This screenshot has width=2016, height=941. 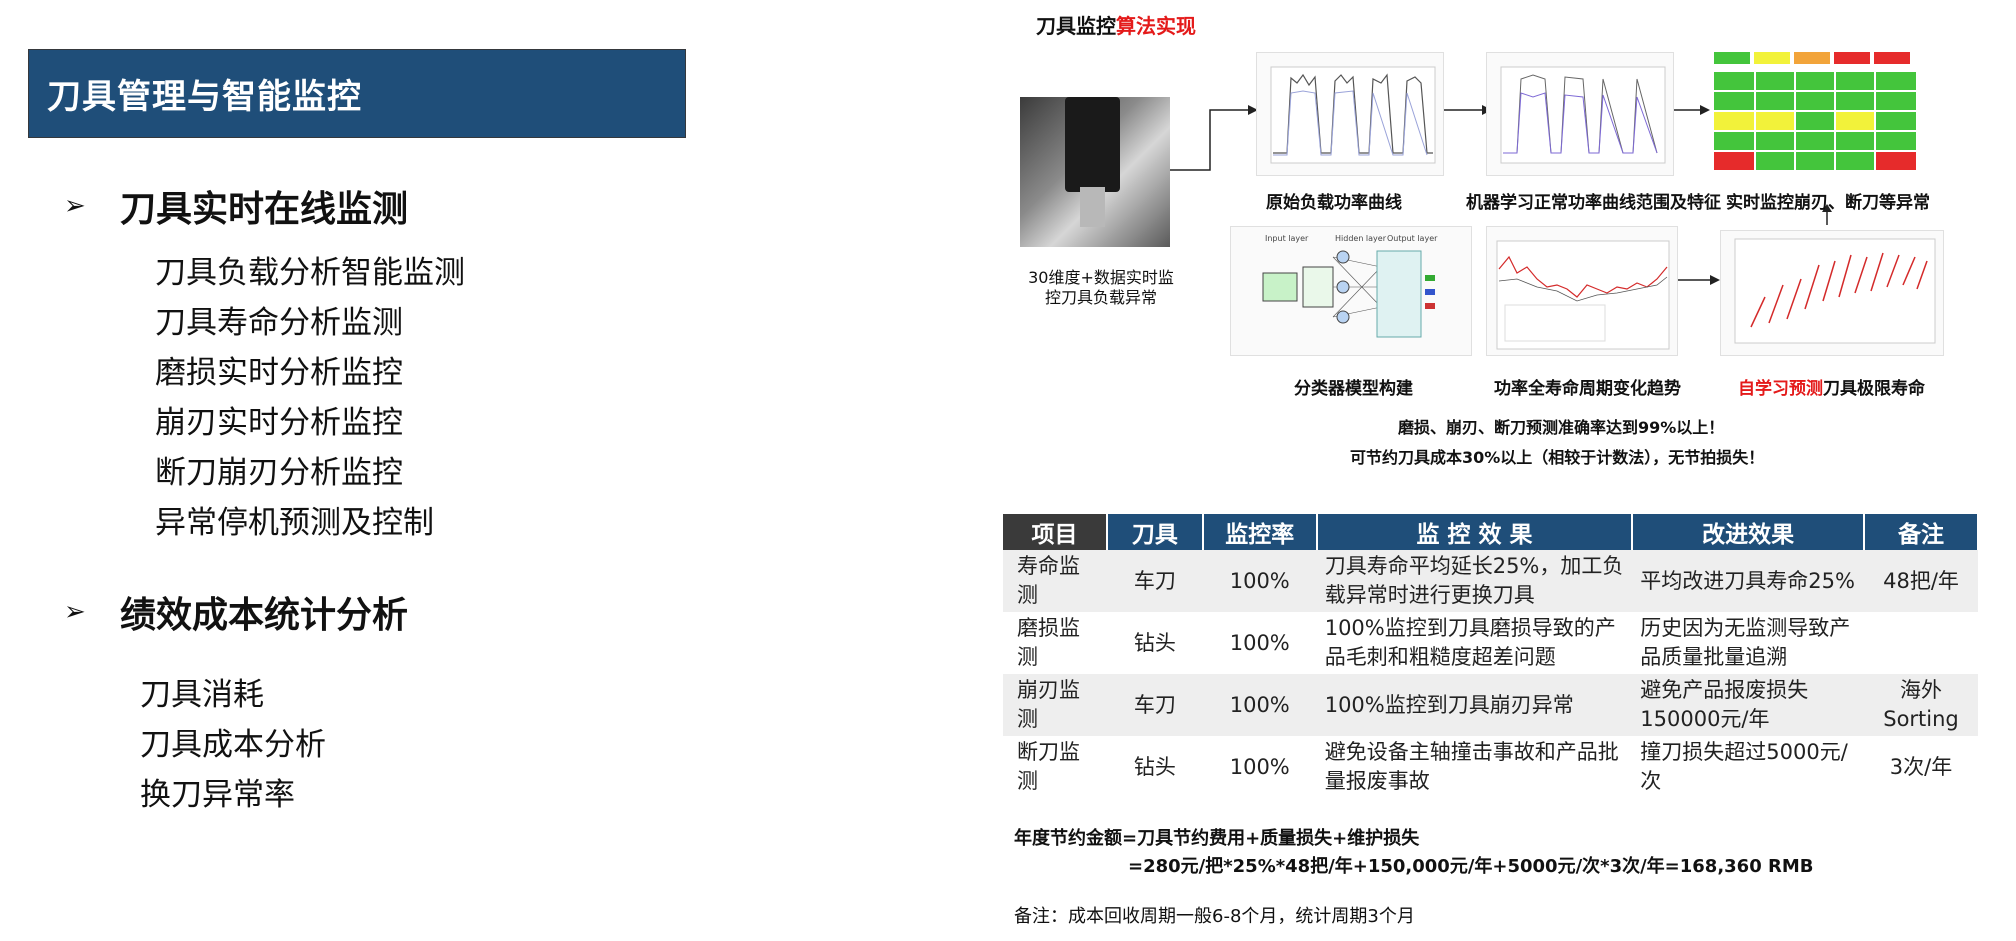 What do you see at coordinates (1832, 293) in the screenshot?
I see `tool-life-prediction-chart` at bounding box center [1832, 293].